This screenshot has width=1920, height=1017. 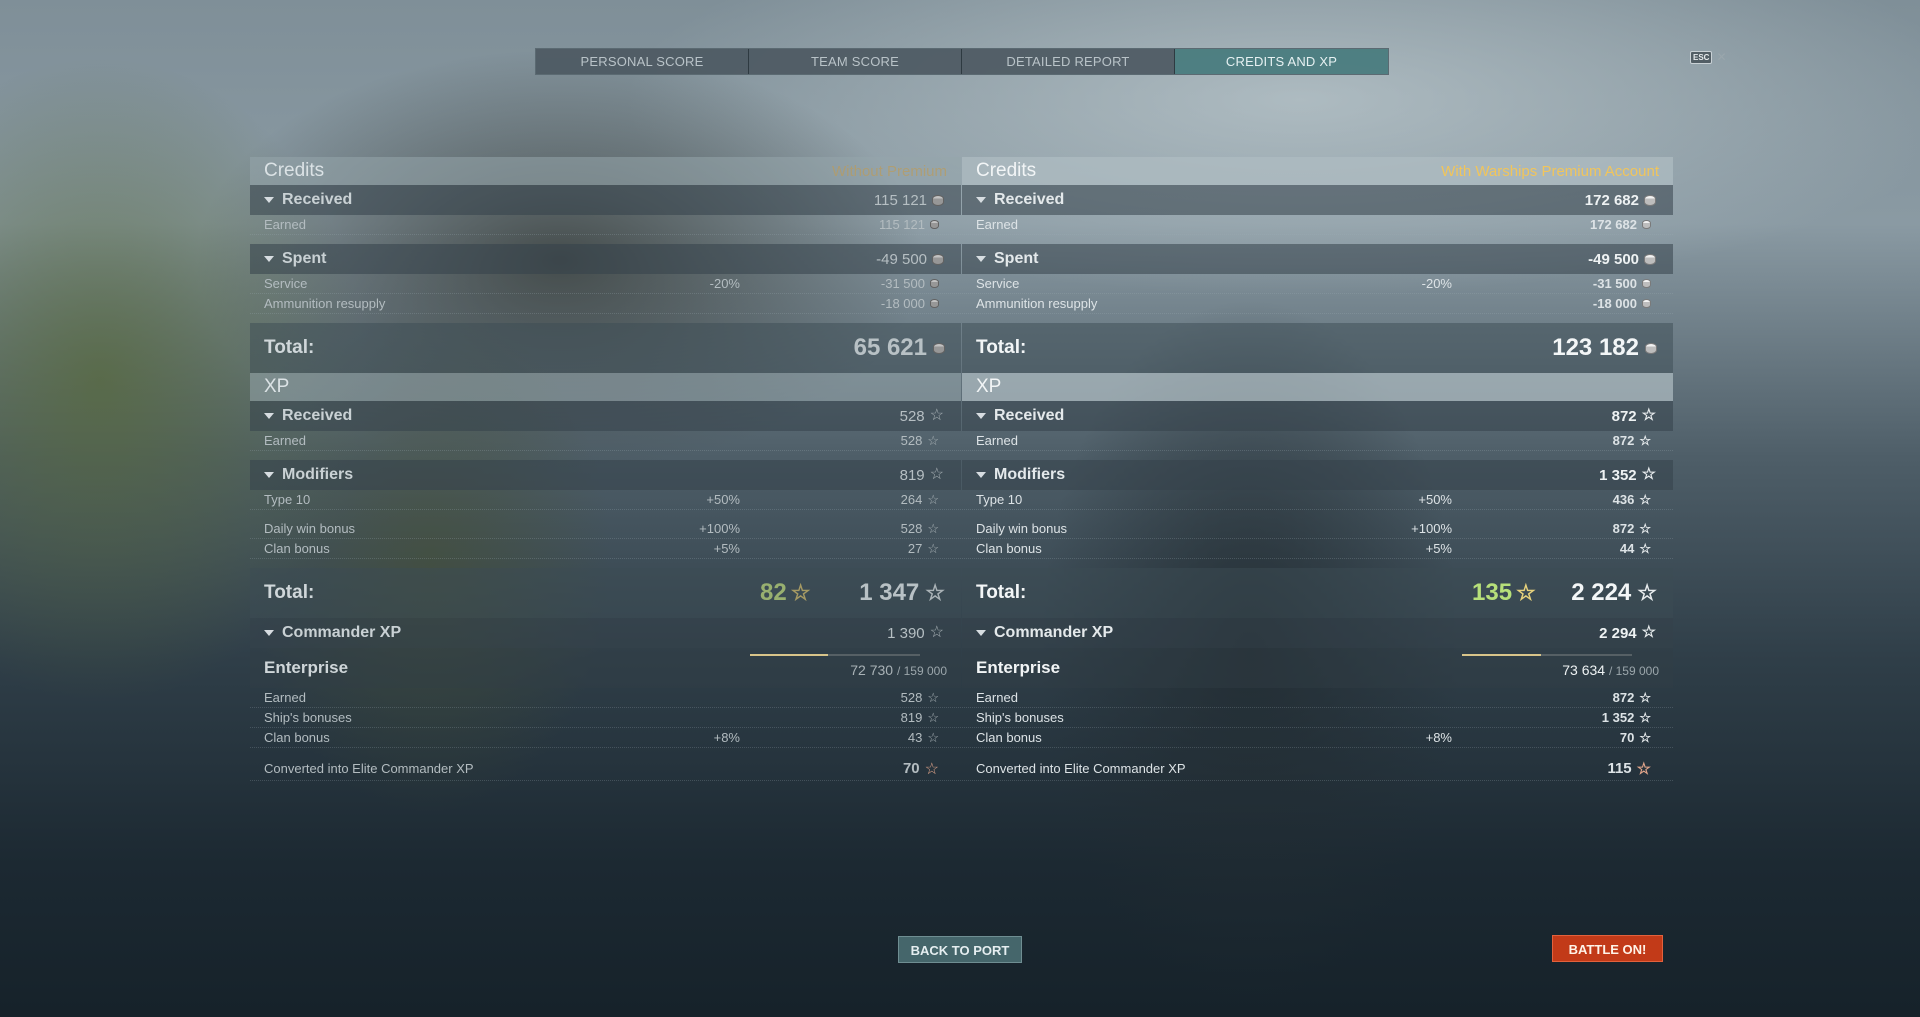 I want to click on esc-close-button: ESC ✕, so click(x=1708, y=57).